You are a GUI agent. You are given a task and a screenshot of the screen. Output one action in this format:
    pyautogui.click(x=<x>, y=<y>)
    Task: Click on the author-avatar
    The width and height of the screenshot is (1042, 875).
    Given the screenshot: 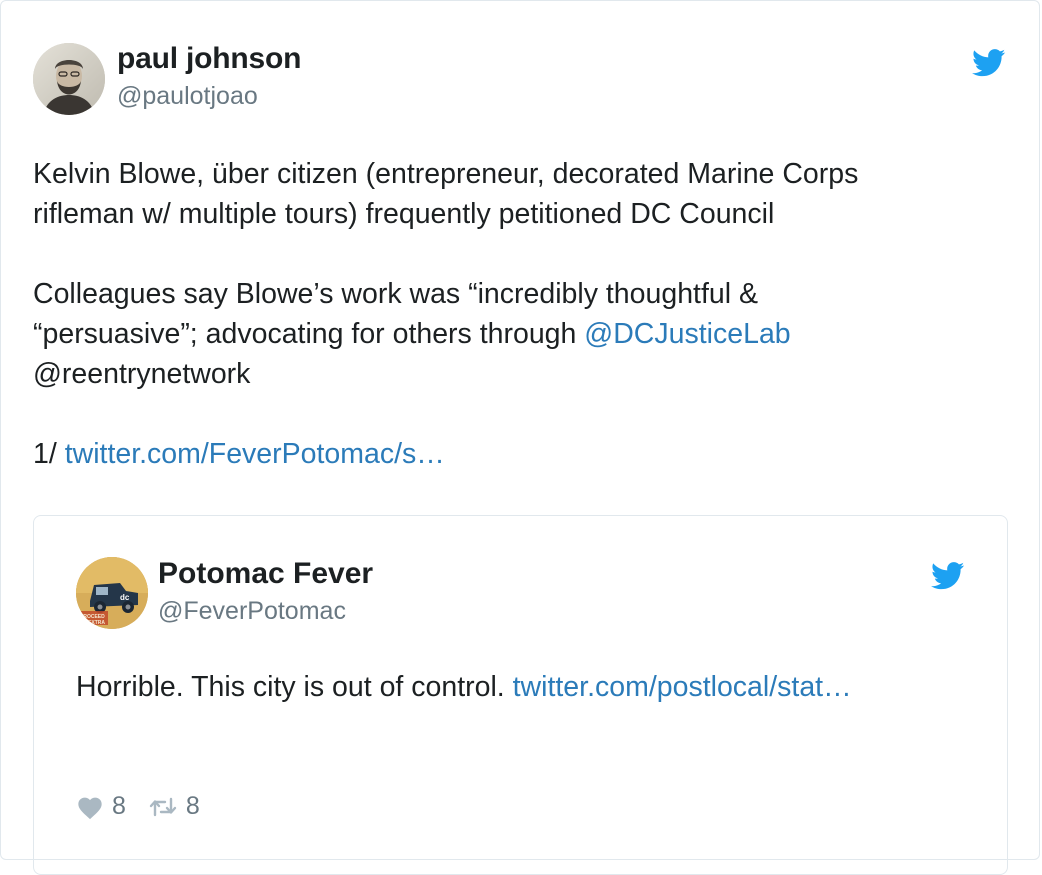 What is the action you would take?
    pyautogui.click(x=69, y=79)
    